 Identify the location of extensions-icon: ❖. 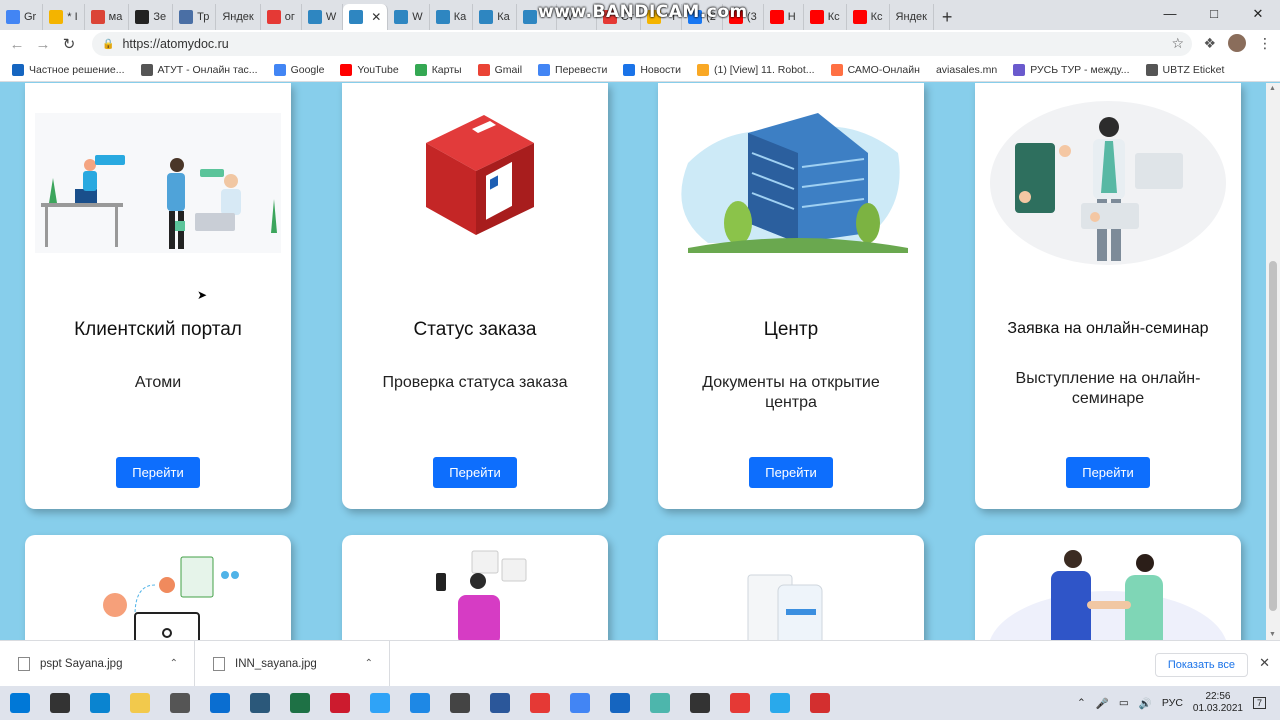
(1209, 43).